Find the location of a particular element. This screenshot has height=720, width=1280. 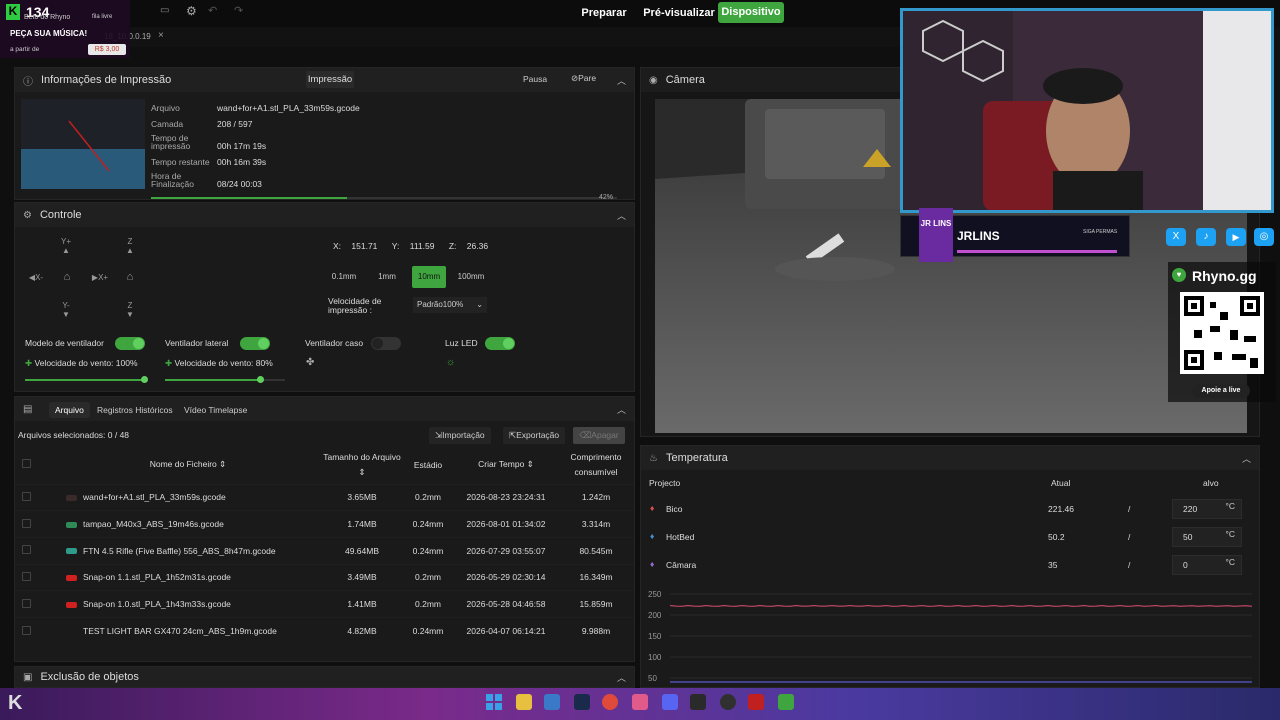

gear-icon: ⚙ is located at coordinates (193, 11).